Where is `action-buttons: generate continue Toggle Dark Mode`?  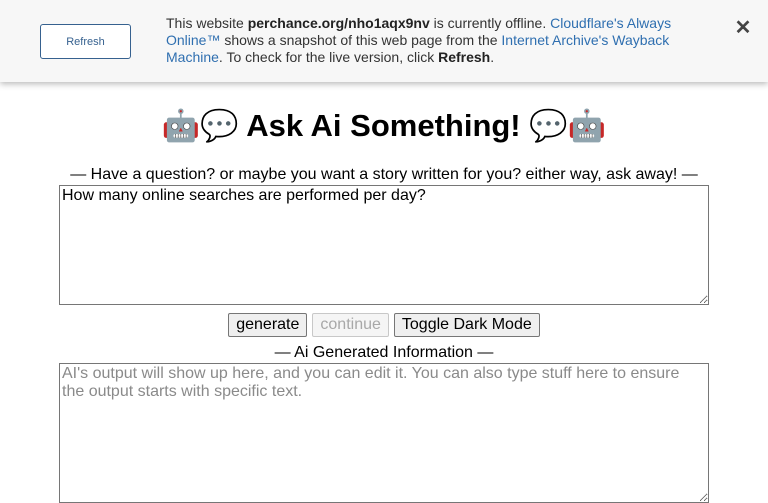 action-buttons: generate continue Toggle Dark Mode is located at coordinates (384, 325).